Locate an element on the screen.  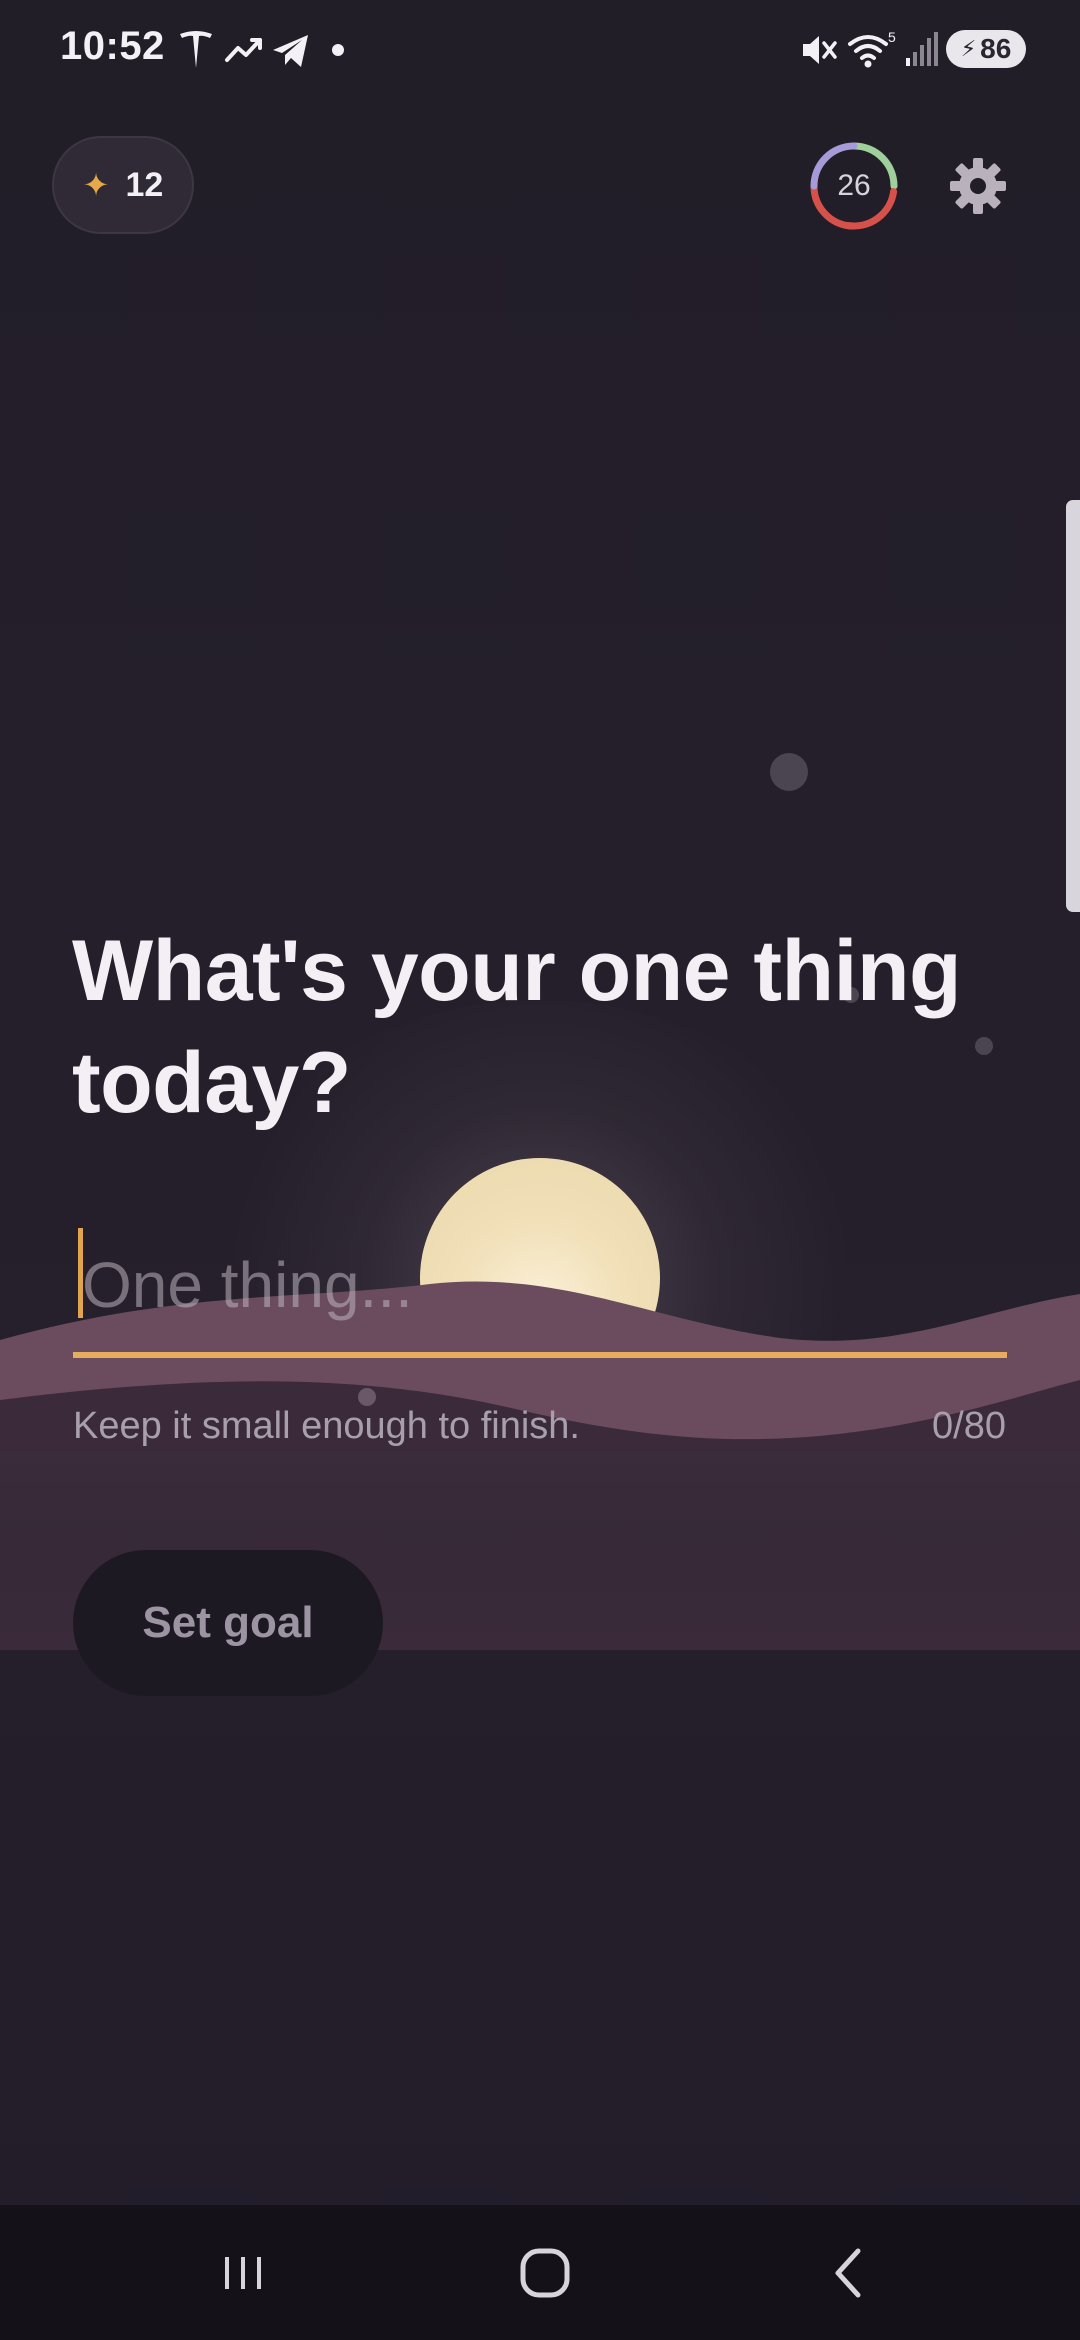
home-button is located at coordinates (545, 2272).